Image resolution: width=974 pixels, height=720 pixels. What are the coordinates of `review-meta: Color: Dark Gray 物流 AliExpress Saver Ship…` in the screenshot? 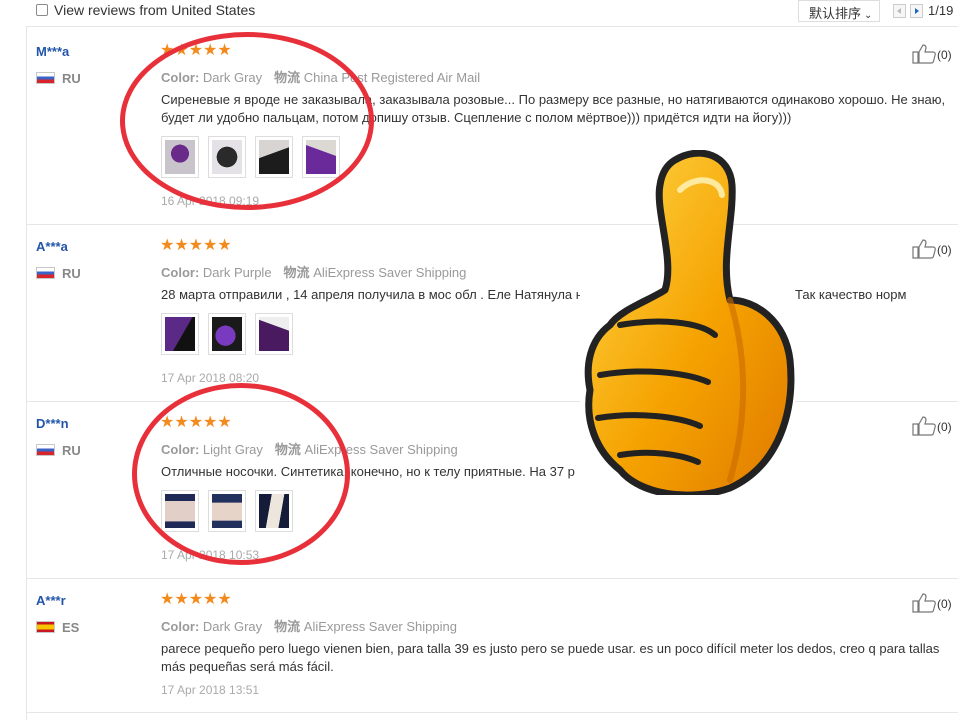 It's located at (309, 625).